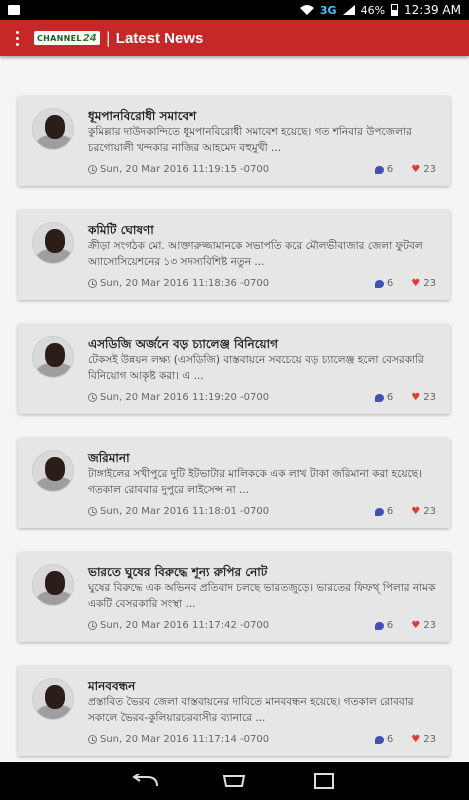 The width and height of the screenshot is (469, 800). What do you see at coordinates (432, 10) in the screenshot?
I see `clock: 12:39 AM` at bounding box center [432, 10].